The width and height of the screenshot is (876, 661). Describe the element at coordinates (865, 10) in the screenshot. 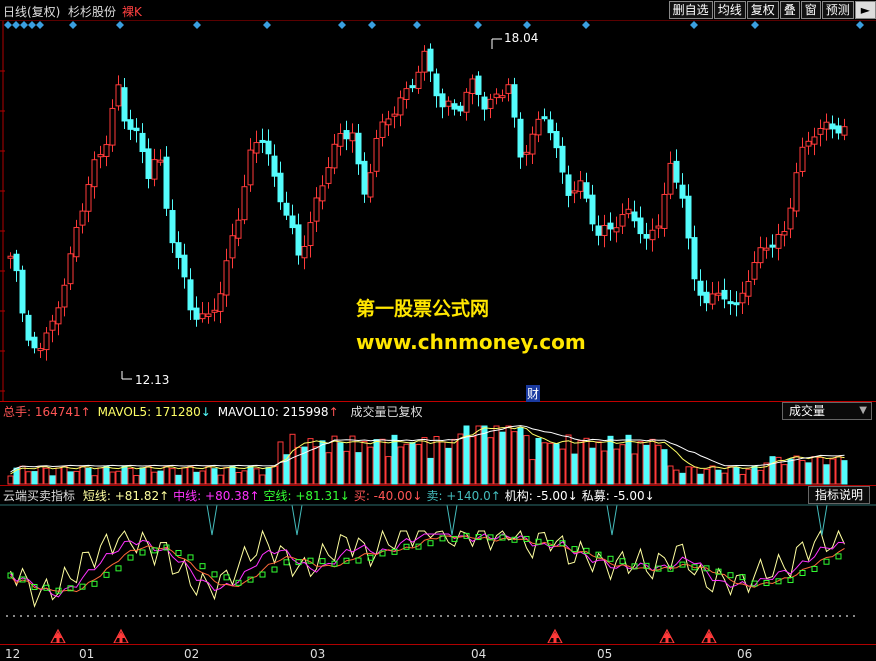

I see `play-arrow-icon: ►` at that location.